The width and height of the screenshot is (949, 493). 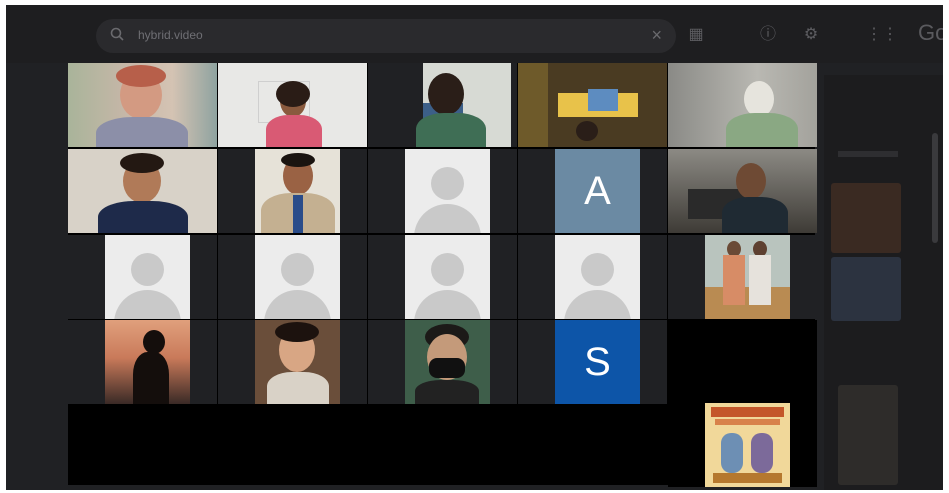 I want to click on empty-tile, so click(x=742, y=362).